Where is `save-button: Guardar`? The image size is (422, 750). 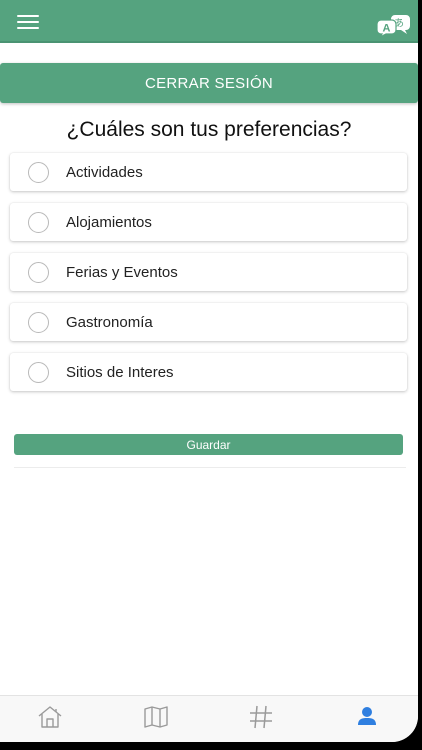 save-button: Guardar is located at coordinates (208, 444).